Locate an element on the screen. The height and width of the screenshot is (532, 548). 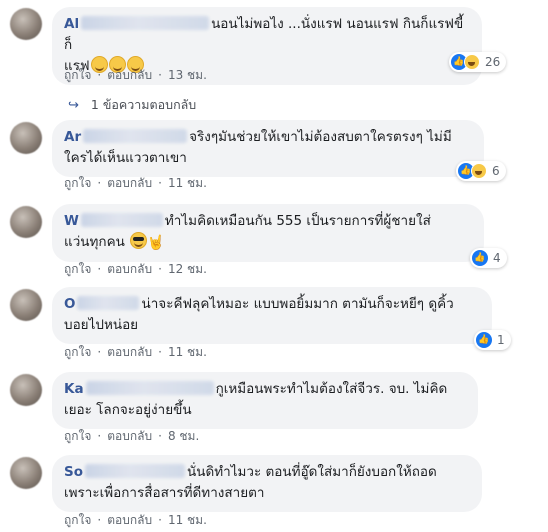
comment-text: กูเหมือนพระทำไมต้องใส่จีวร. จบ. ไม่คิด is located at coordinates (331, 389).